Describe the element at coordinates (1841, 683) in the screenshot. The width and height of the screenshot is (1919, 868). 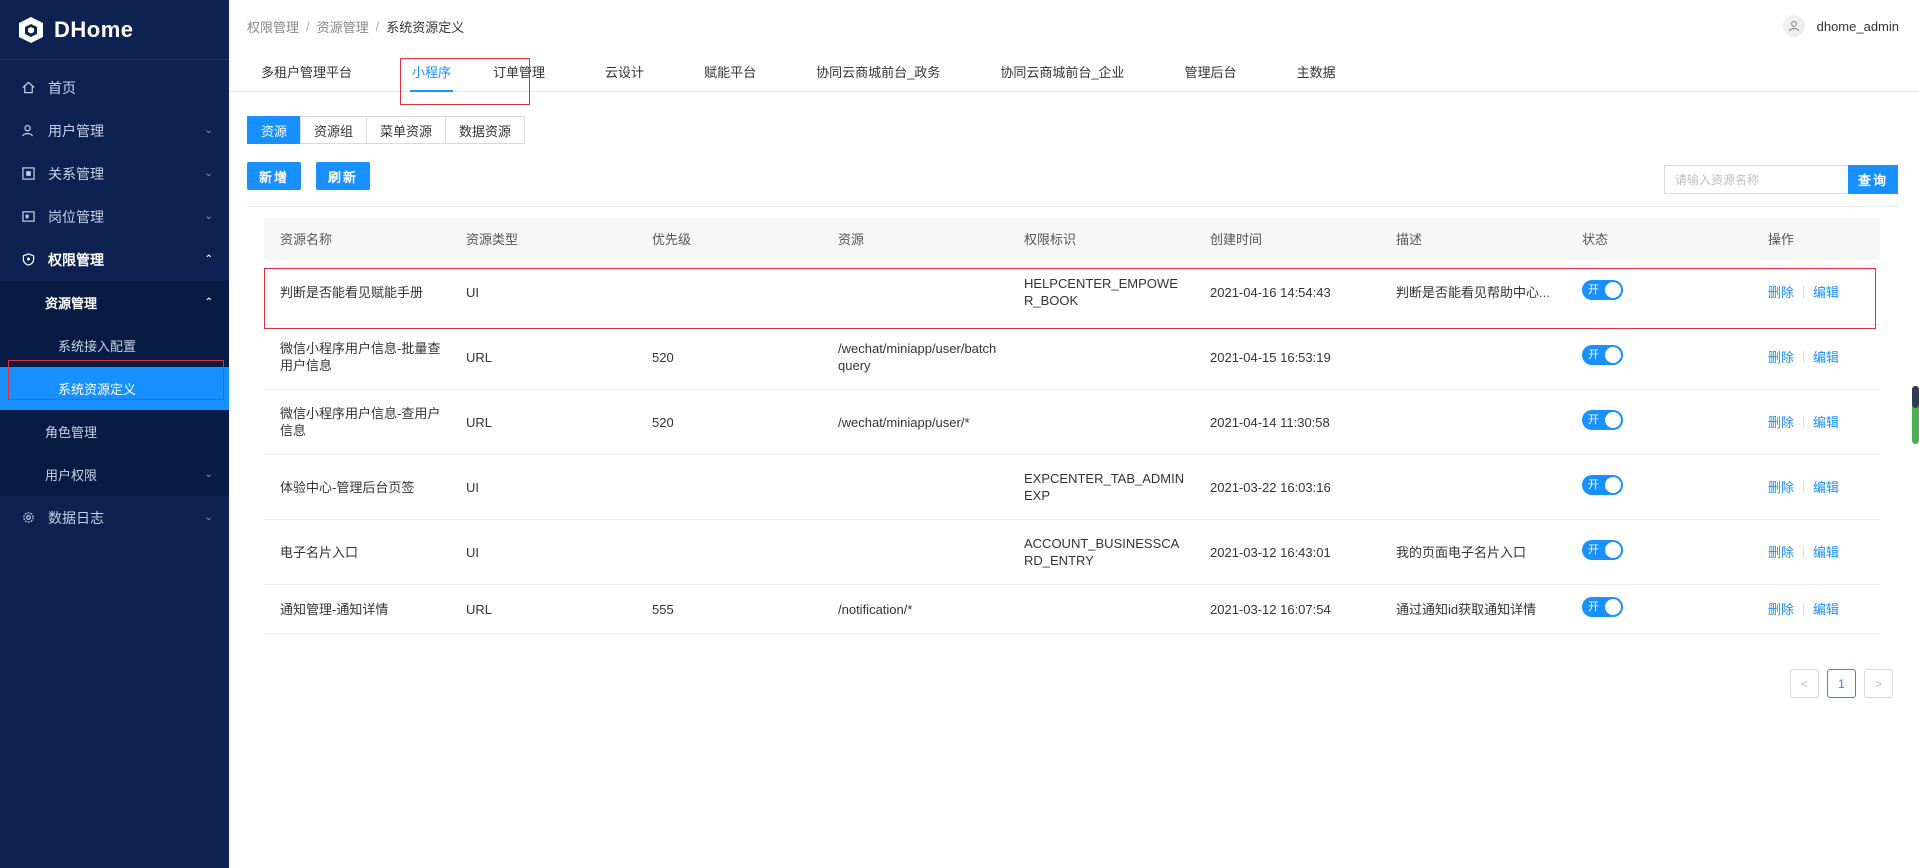
I see `page-number-button: 1` at that location.